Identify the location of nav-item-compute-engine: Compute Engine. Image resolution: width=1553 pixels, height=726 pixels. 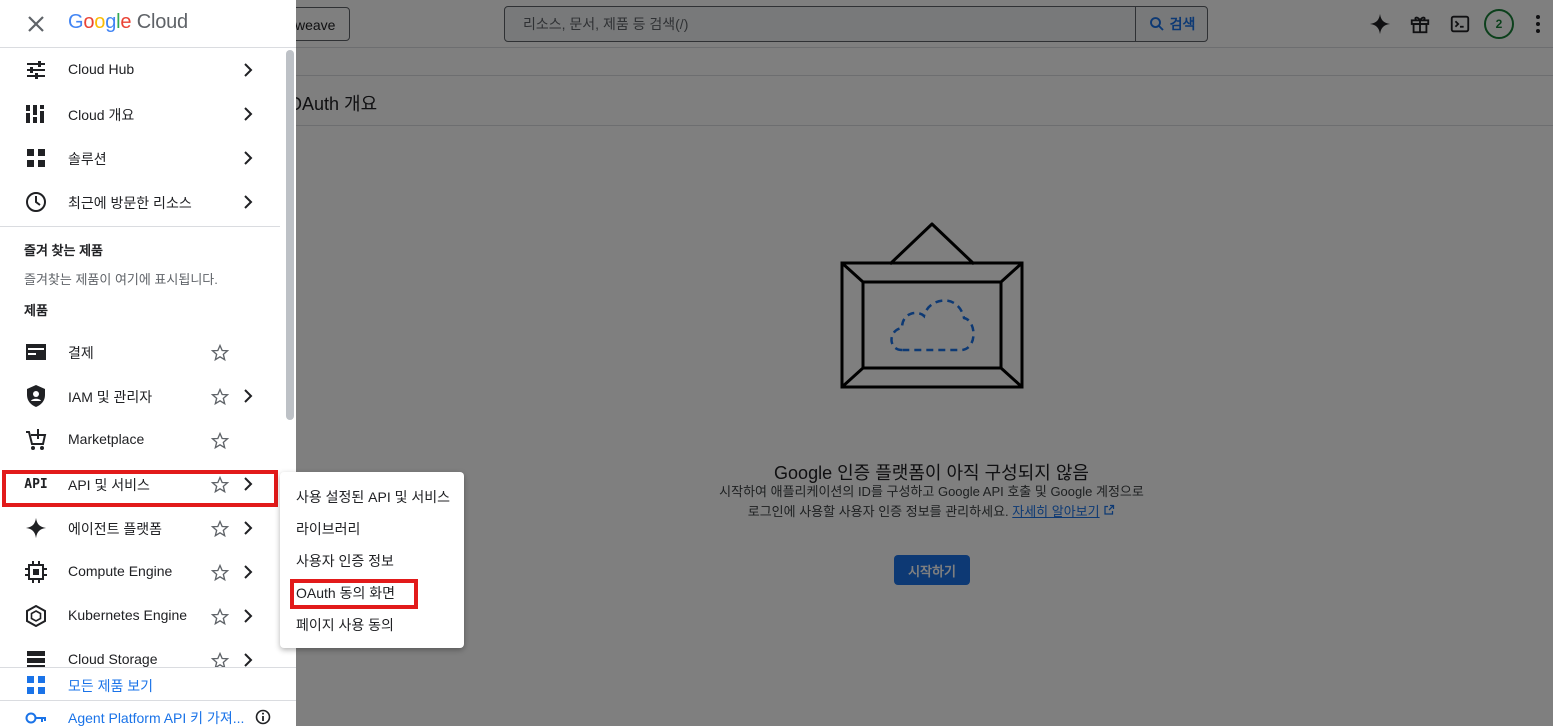
(143, 572).